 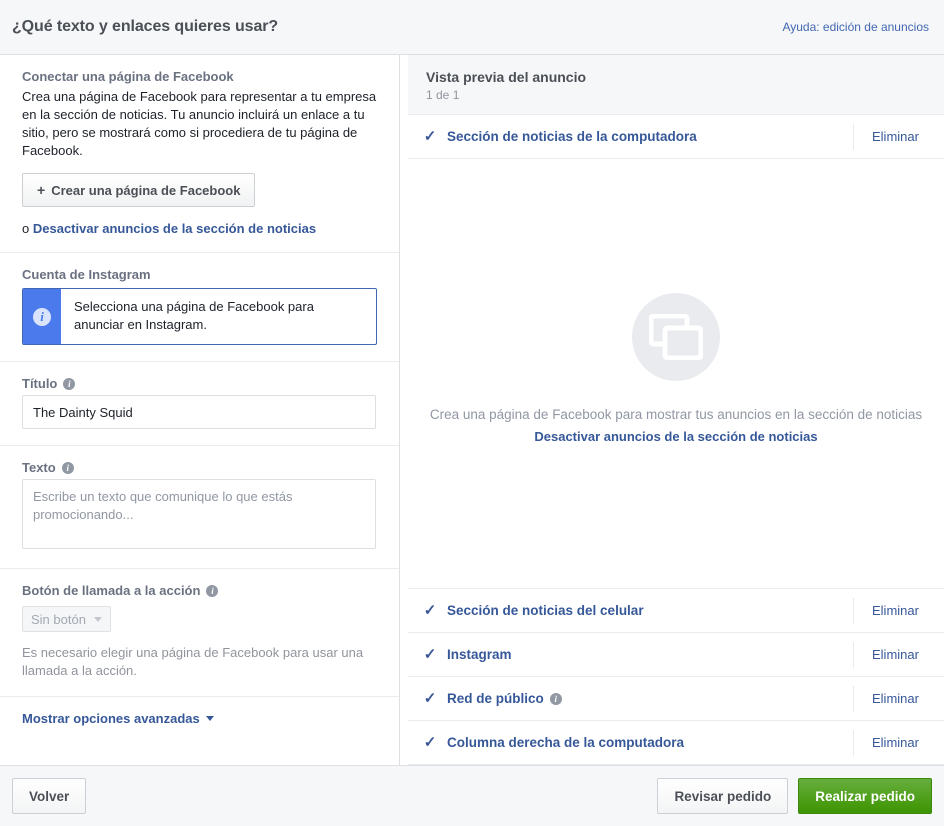 I want to click on review-order-button: Revisar pedido, so click(x=723, y=796).